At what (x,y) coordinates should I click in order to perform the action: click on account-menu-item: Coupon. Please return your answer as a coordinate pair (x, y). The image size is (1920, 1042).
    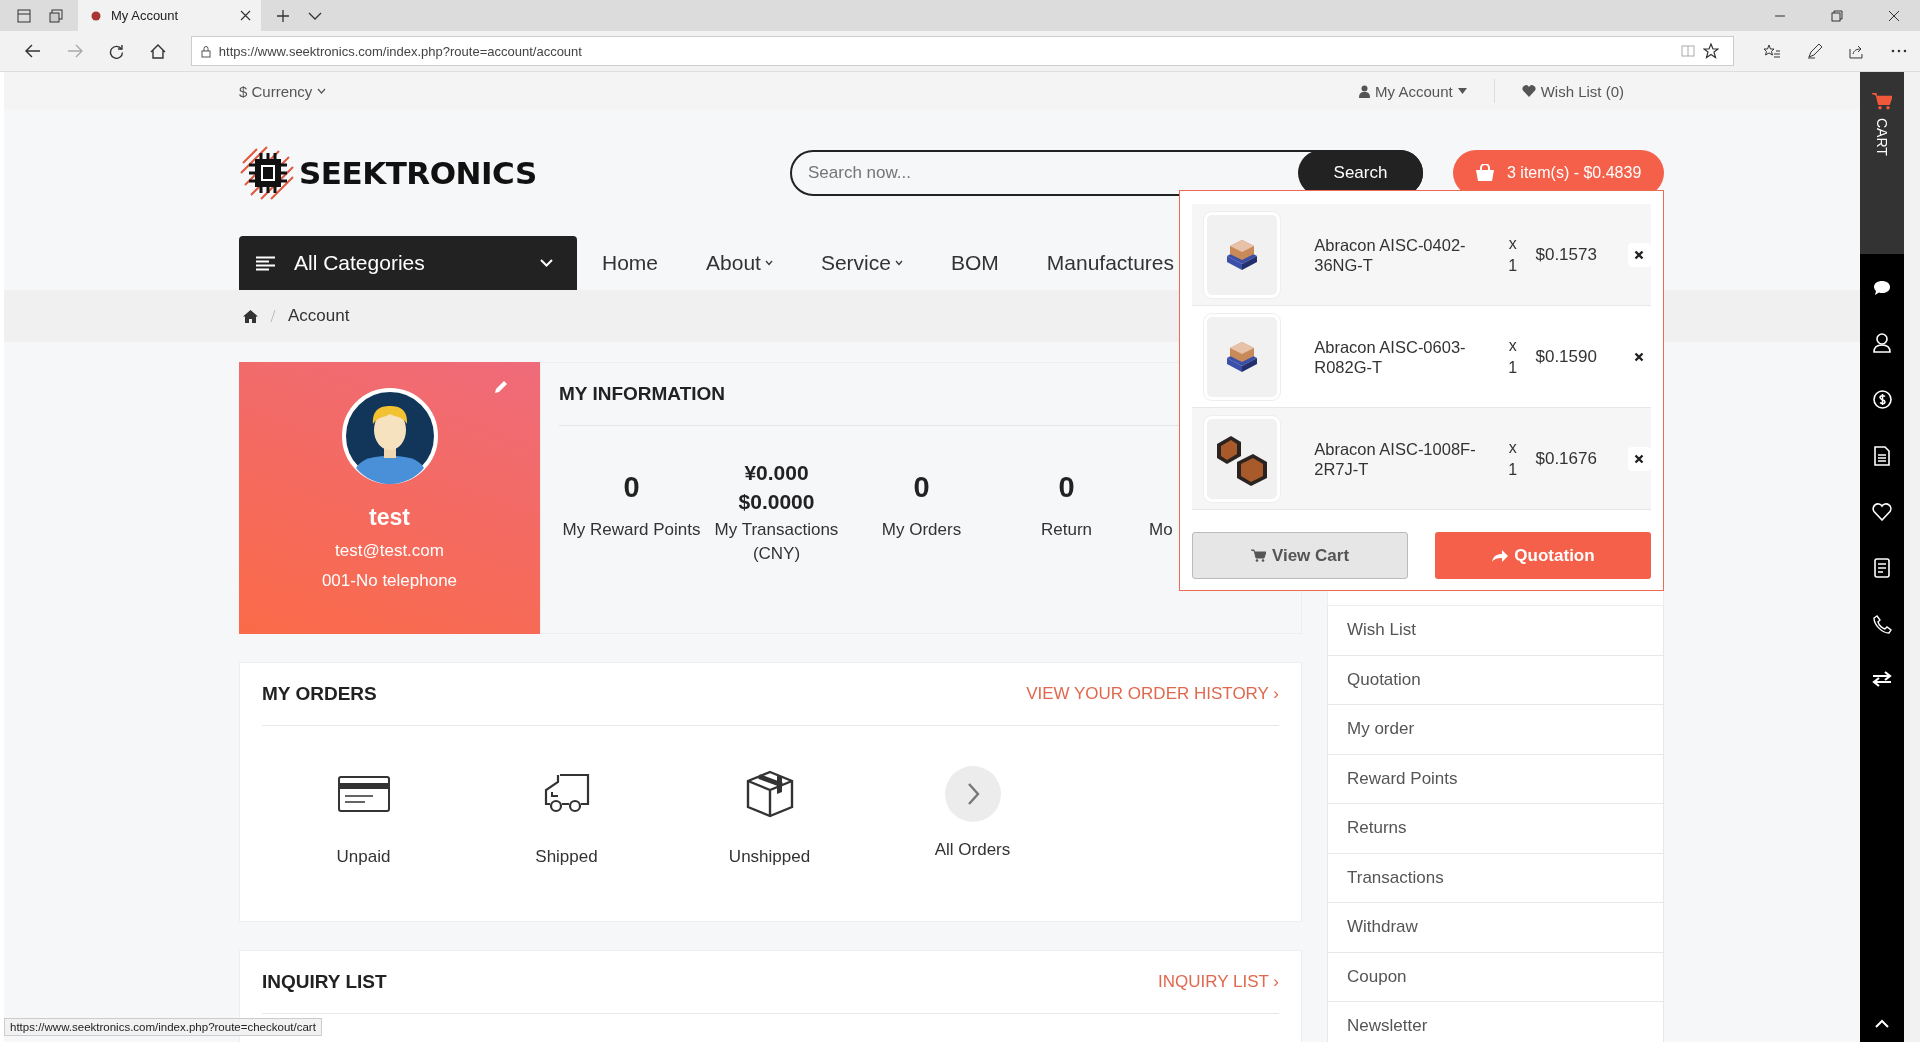
    Looking at the image, I should click on (1495, 977).